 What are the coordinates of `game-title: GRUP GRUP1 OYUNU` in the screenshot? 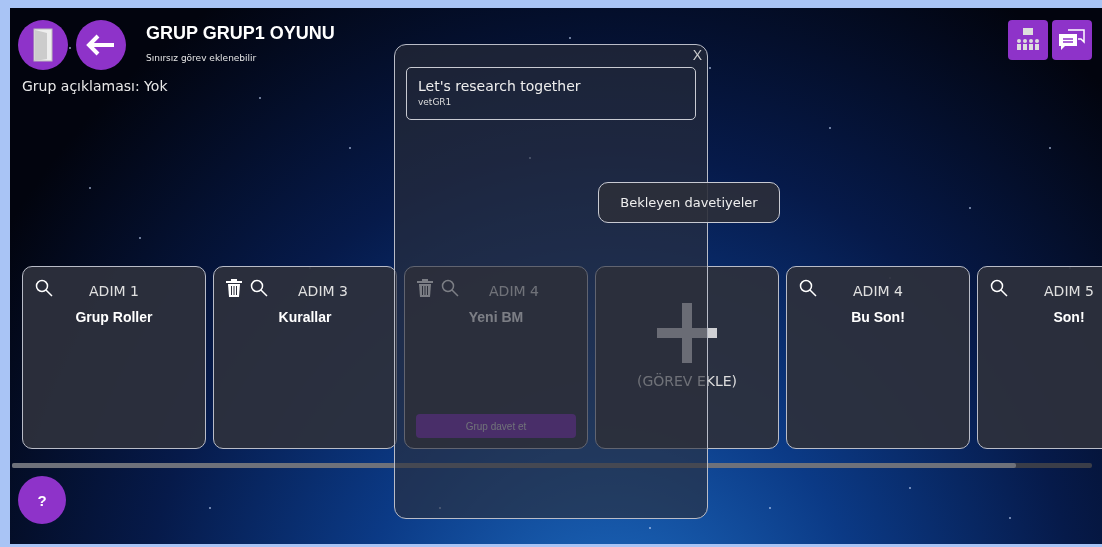 It's located at (240, 33).